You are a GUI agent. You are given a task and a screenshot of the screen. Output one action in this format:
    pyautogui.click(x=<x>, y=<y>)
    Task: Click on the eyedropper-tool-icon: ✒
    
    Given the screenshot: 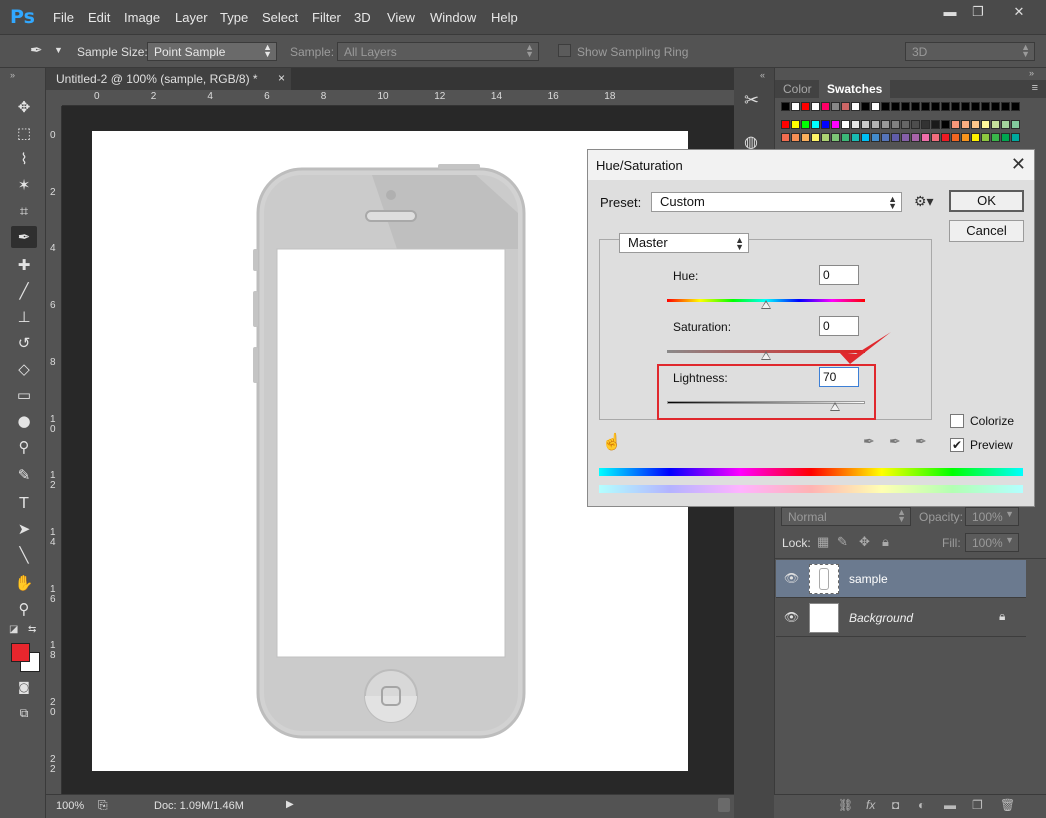 What is the action you would take?
    pyautogui.click(x=24, y=237)
    